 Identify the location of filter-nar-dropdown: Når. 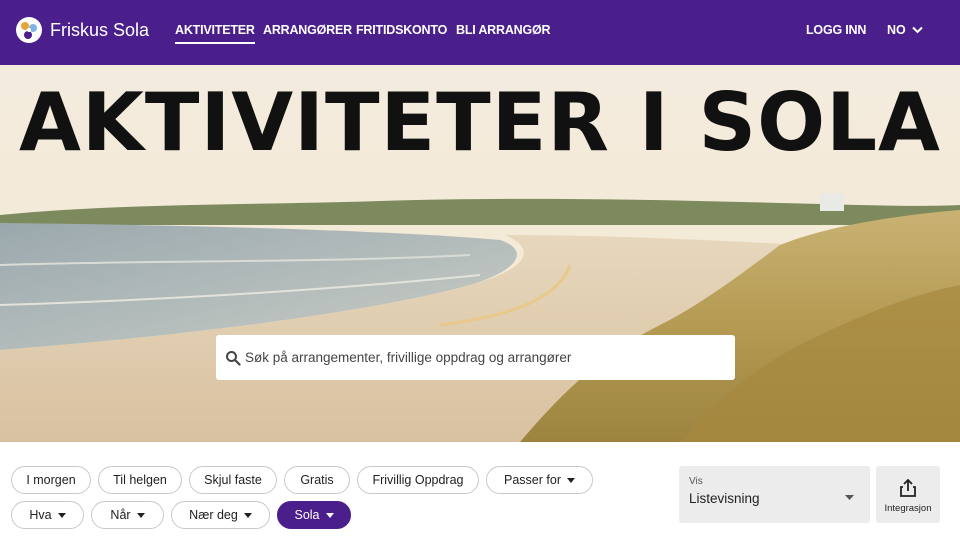
(127, 515).